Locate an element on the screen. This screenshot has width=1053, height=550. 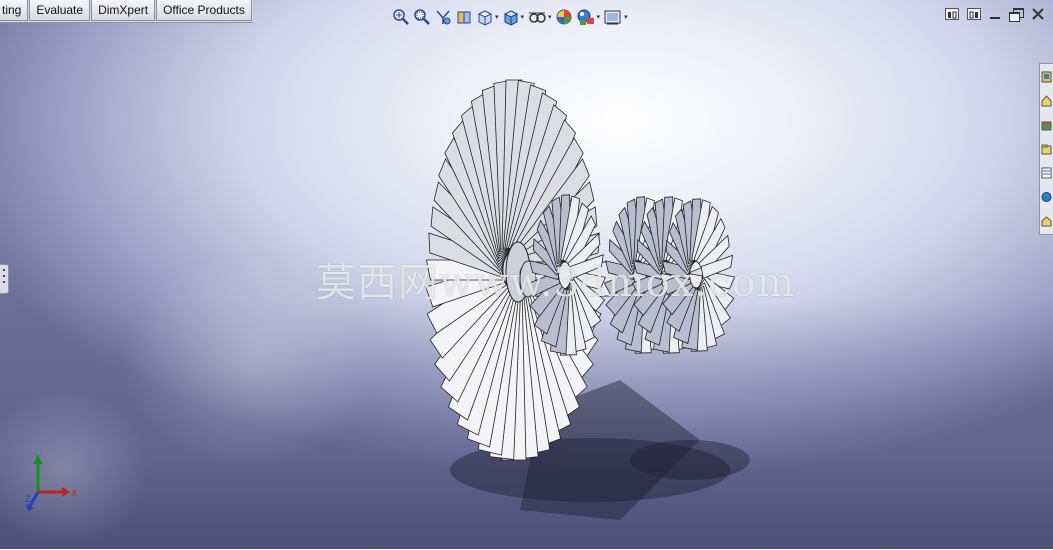
triad-x-label: X is located at coordinates (74, 493).